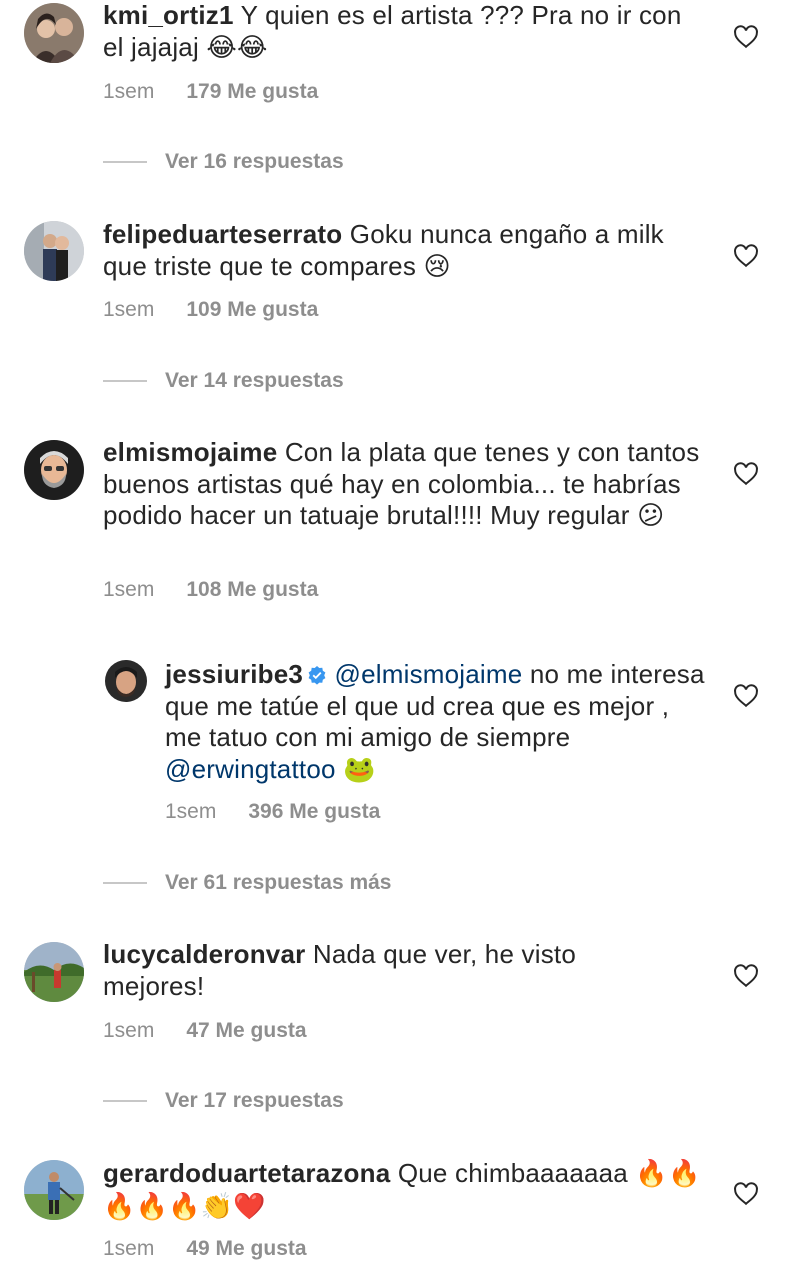 This screenshot has width=800, height=1261. I want to click on comment-likes: 108 Me gusta, so click(252, 590).